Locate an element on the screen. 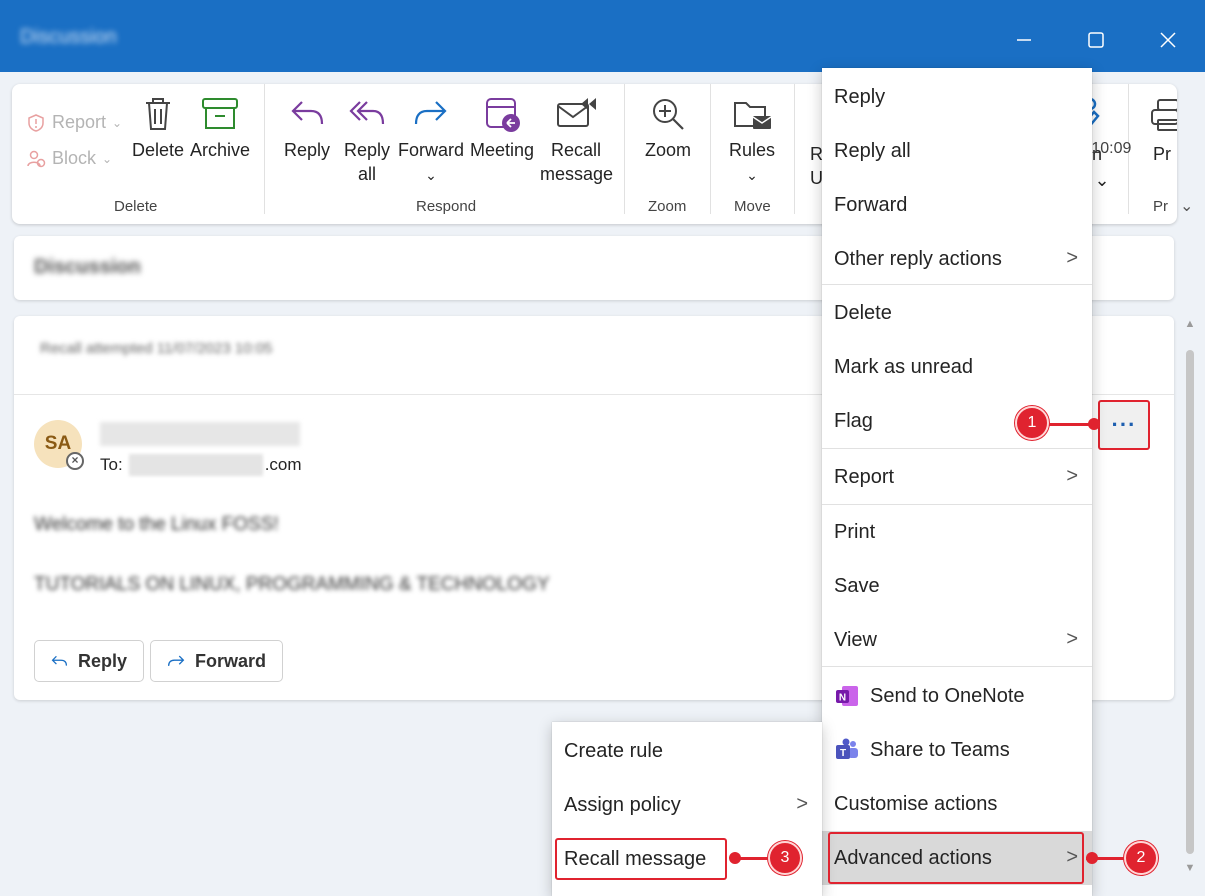 The image size is (1205, 896). reply-all-icon is located at coordinates (367, 113).